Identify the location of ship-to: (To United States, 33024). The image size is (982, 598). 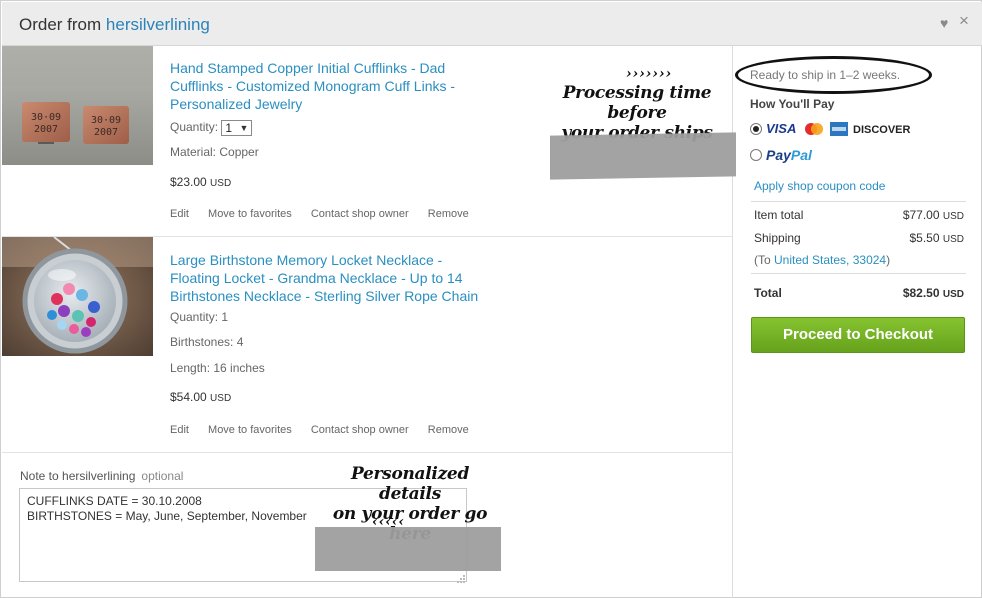
(822, 260).